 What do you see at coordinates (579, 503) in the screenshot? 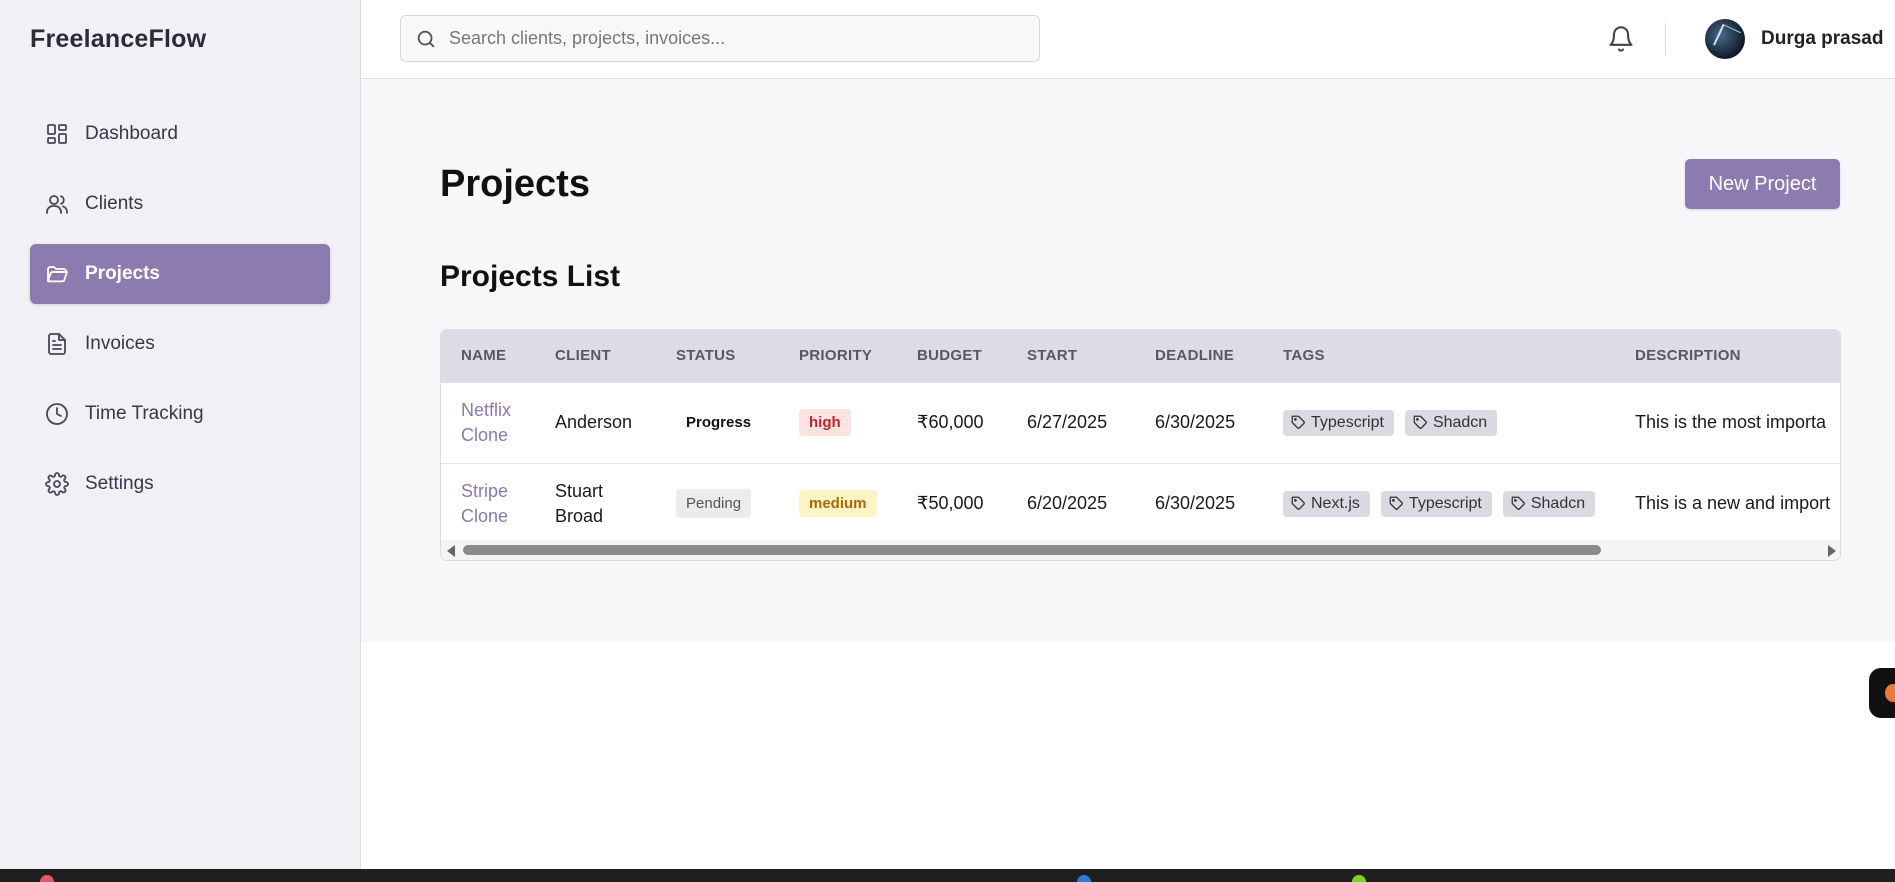
I see `project-client: Stuart Broad` at bounding box center [579, 503].